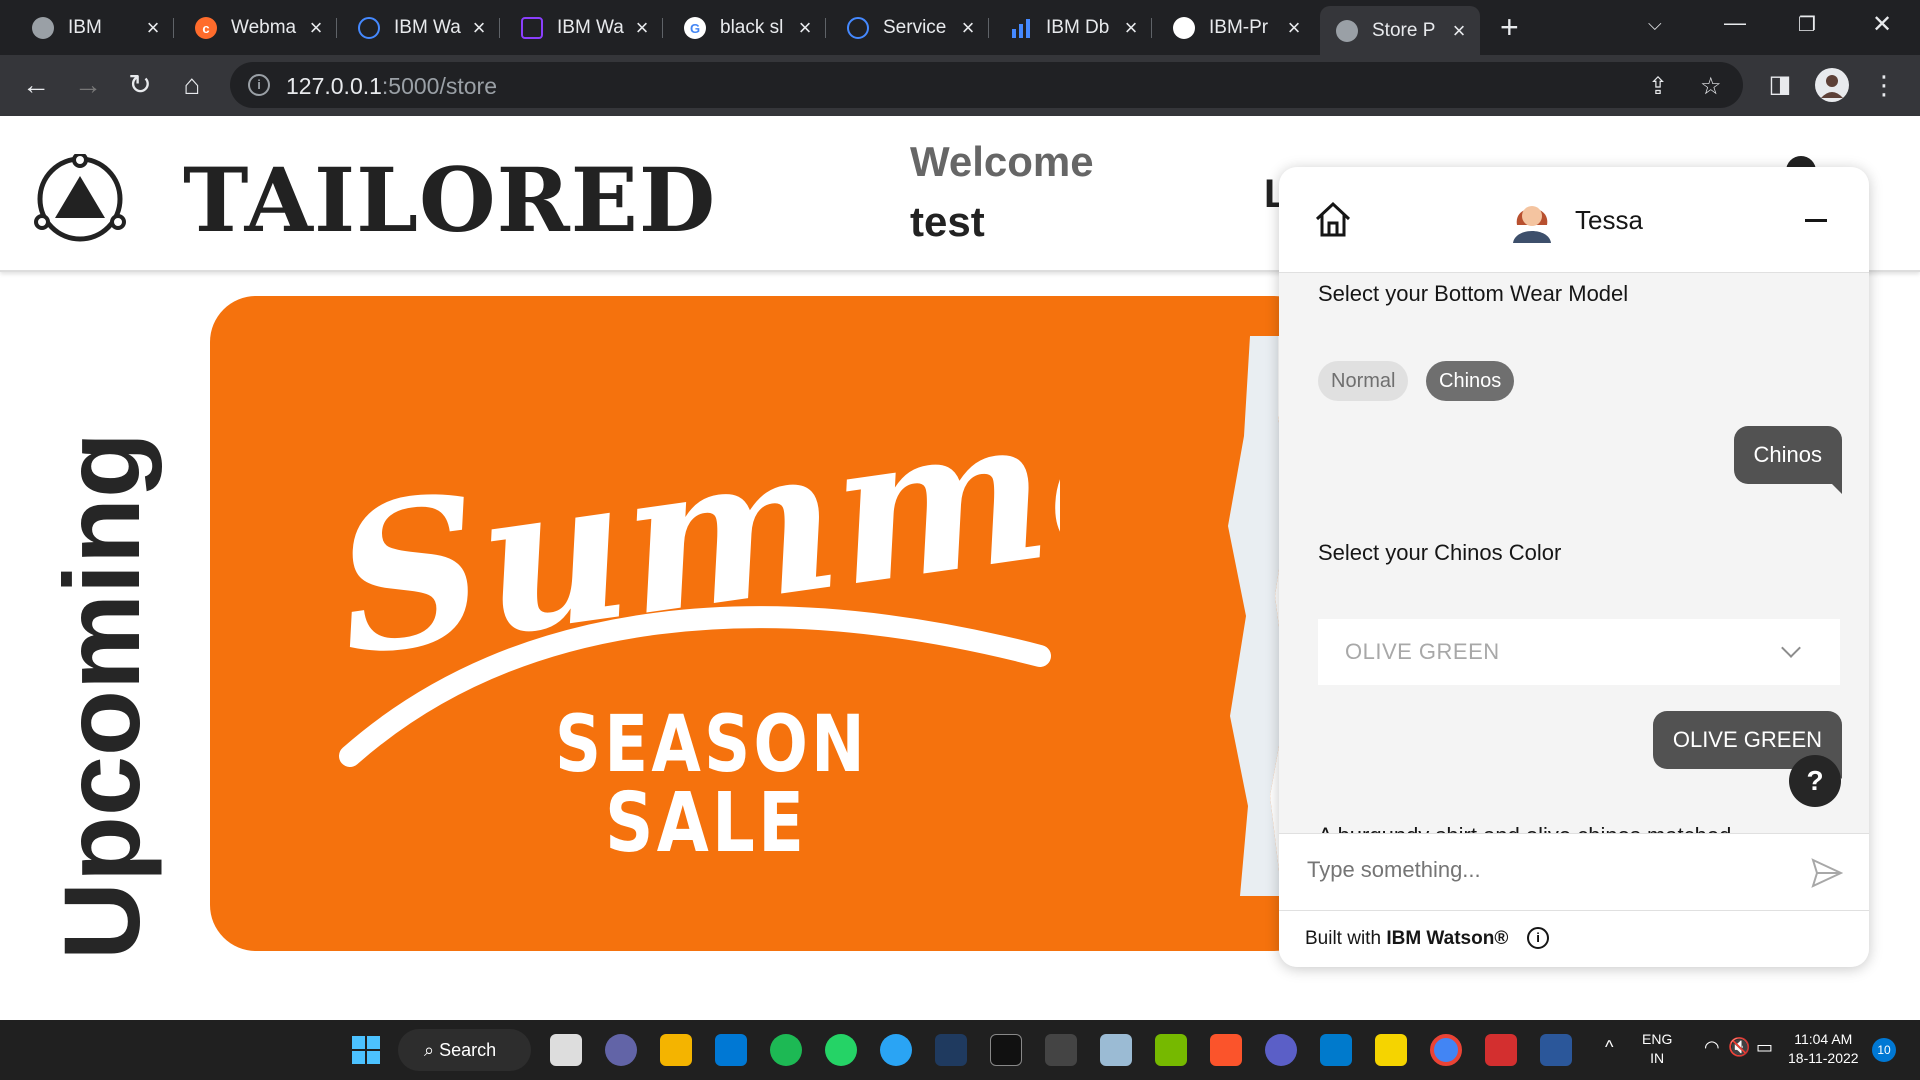 The width and height of the screenshot is (1920, 1080). What do you see at coordinates (1882, 24) in the screenshot?
I see `close-window-icon: ✕` at bounding box center [1882, 24].